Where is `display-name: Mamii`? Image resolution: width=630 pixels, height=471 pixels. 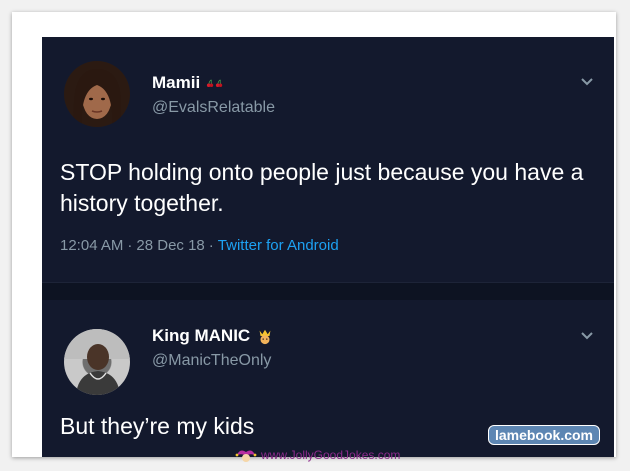
display-name: Mamii is located at coordinates (176, 83).